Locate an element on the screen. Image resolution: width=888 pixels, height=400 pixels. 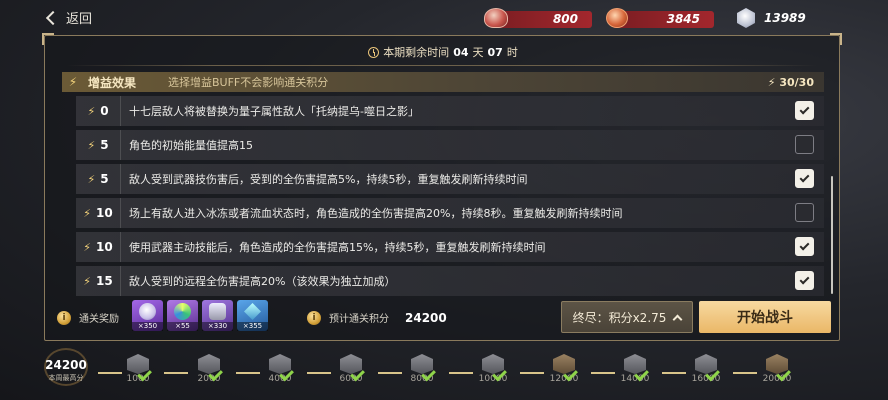
buff-section-title: 增益效果 is located at coordinates (112, 82).